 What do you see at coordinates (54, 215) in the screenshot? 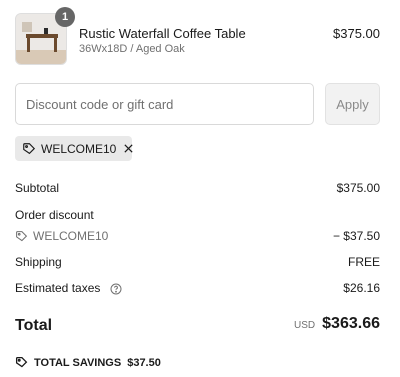
I see `order-discount-label: Order discount` at bounding box center [54, 215].